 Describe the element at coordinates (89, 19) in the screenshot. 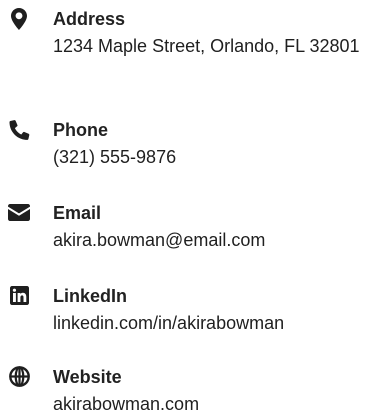

I see `address-label: Address` at that location.